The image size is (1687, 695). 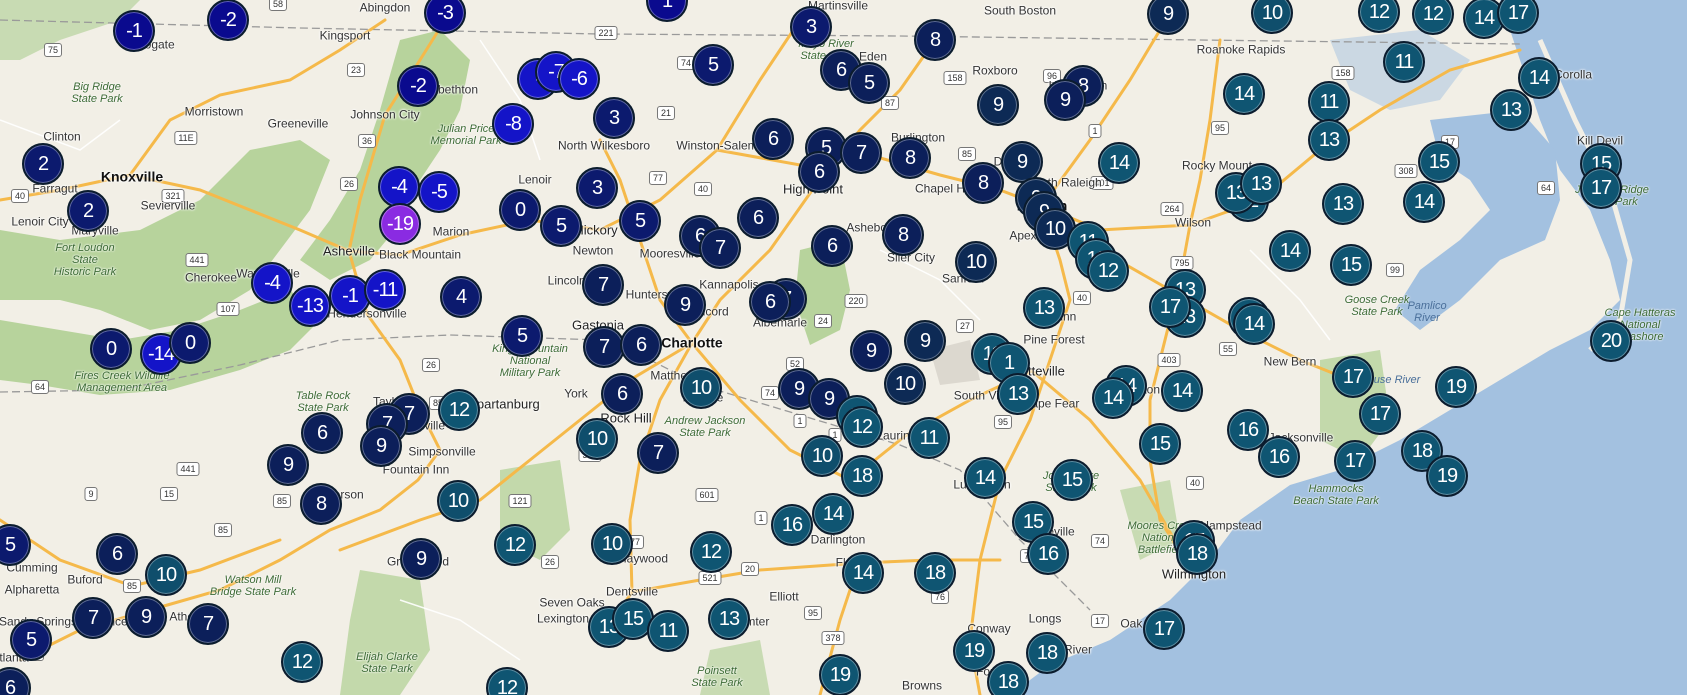 I want to click on temperature-marker: -11, so click(x=385, y=290).